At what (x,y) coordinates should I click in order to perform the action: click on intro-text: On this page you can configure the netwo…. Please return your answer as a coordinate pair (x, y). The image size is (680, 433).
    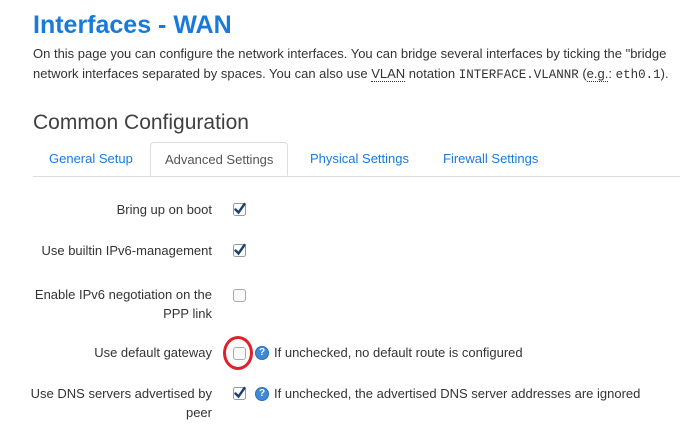
    Looking at the image, I should click on (356, 64).